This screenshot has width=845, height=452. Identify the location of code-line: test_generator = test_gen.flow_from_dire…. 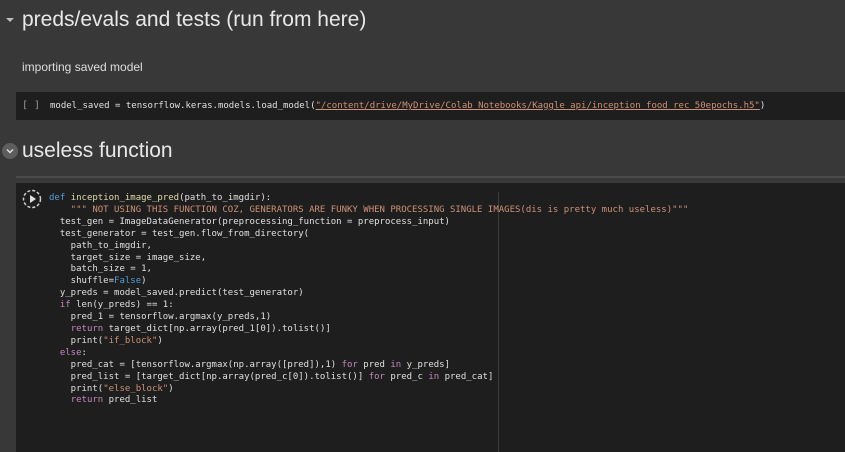
(179, 233).